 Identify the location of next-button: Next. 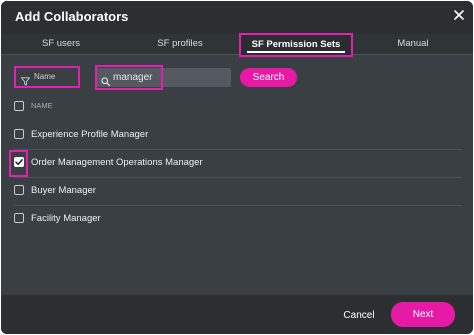
(423, 314).